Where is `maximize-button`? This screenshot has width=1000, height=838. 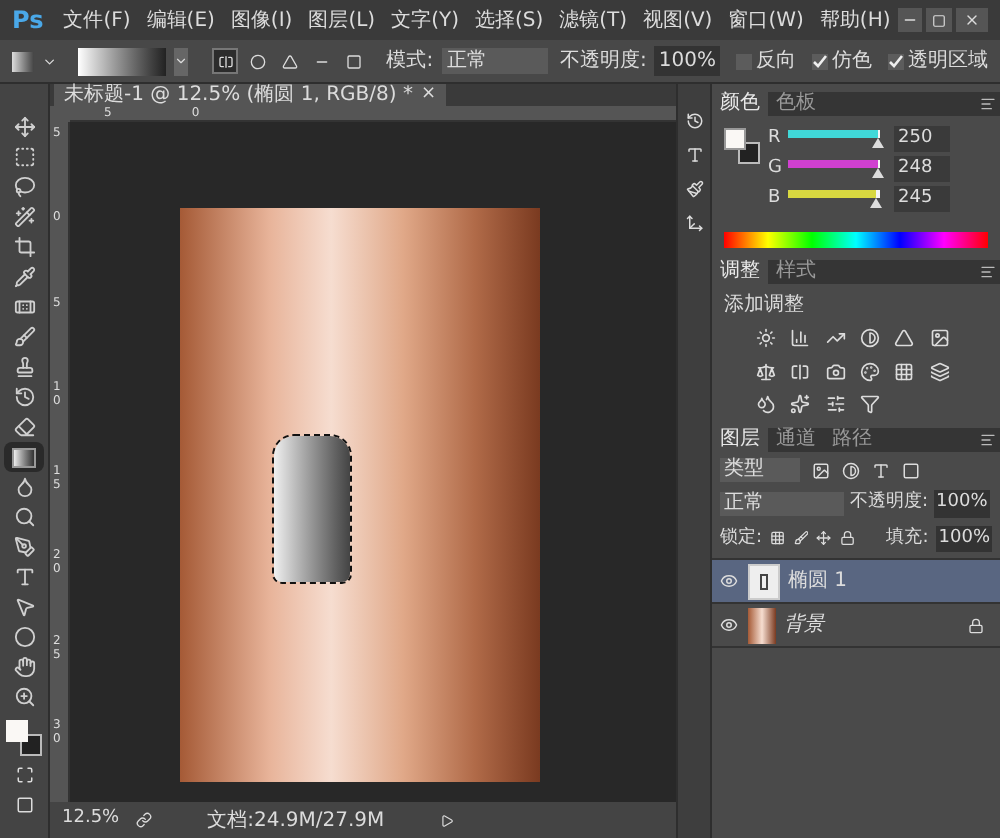 maximize-button is located at coordinates (939, 20).